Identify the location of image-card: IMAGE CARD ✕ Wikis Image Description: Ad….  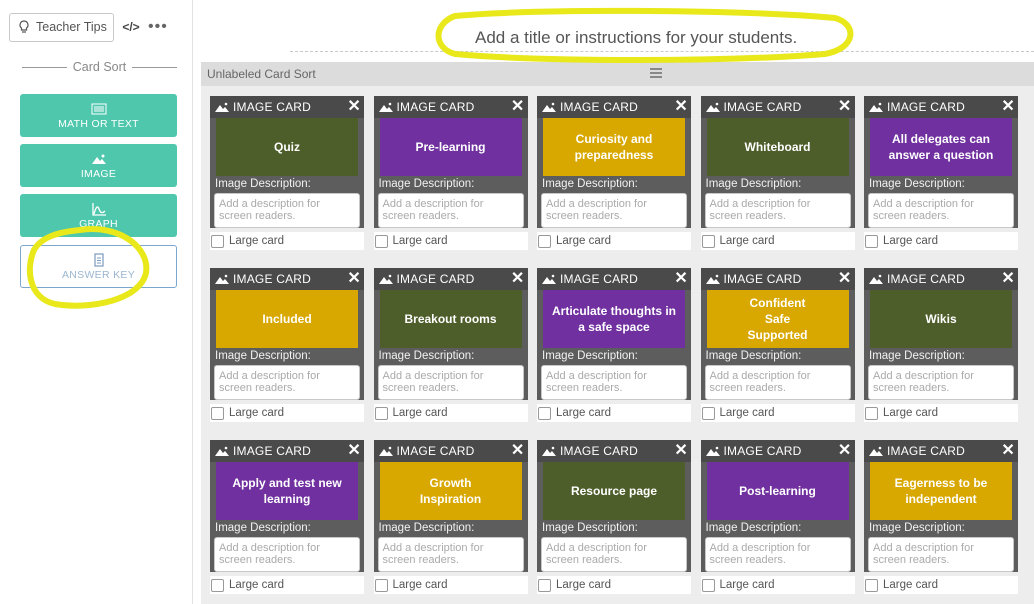
(941, 345).